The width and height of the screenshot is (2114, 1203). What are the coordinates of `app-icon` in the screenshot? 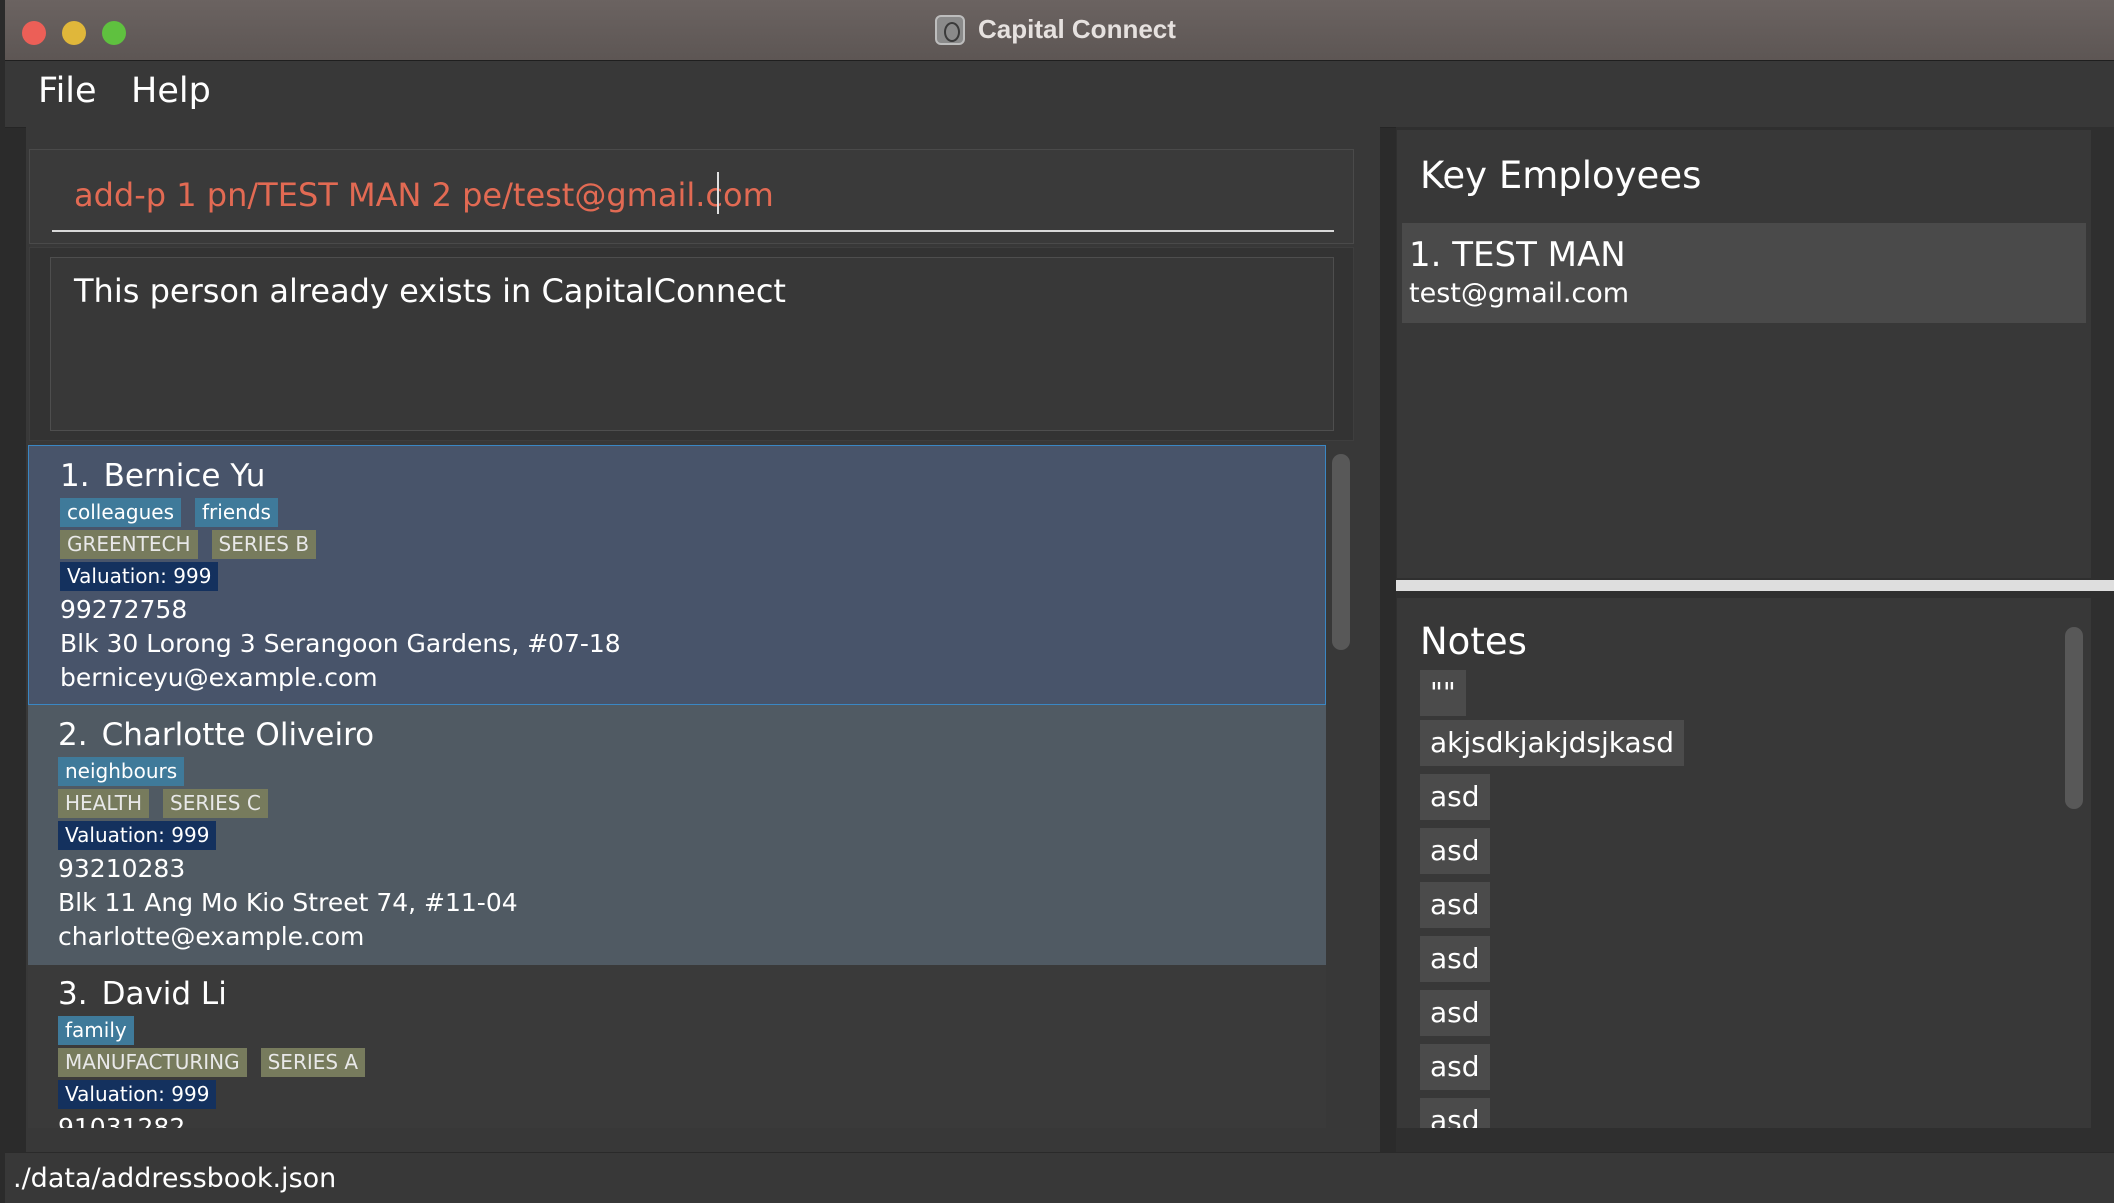 It's located at (950, 30).